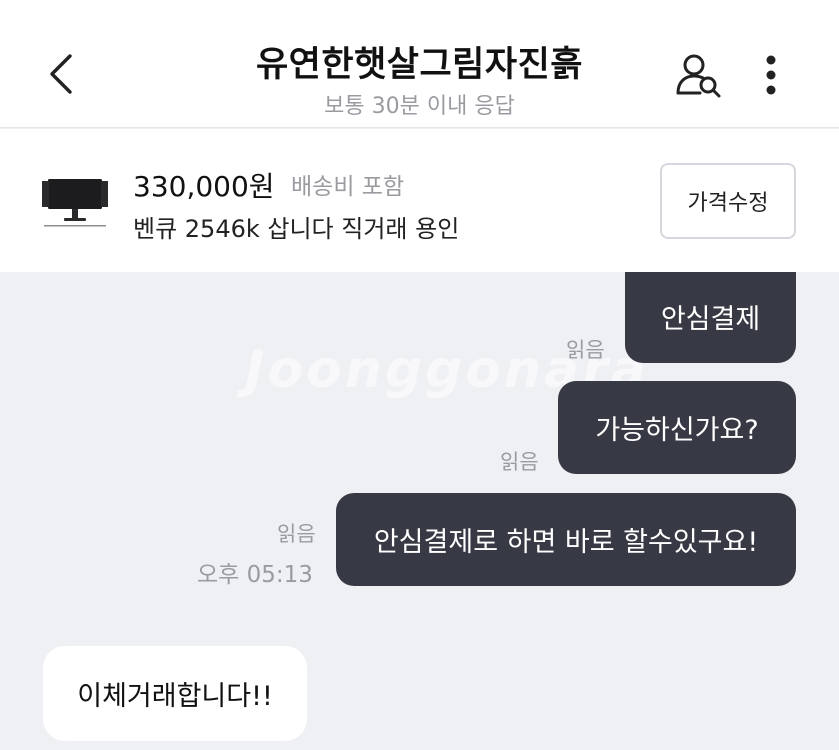 Image resolution: width=839 pixels, height=750 pixels. I want to click on message-timestamp: 오후 05:13, so click(255, 575).